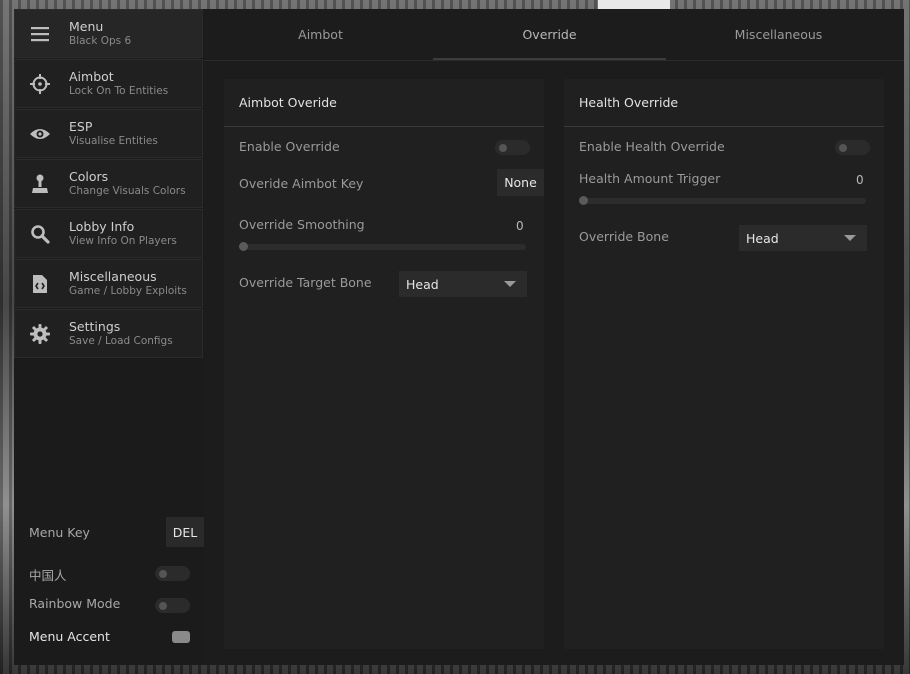 The height and width of the screenshot is (674, 910). I want to click on menu-accent-color-swatch, so click(181, 637).